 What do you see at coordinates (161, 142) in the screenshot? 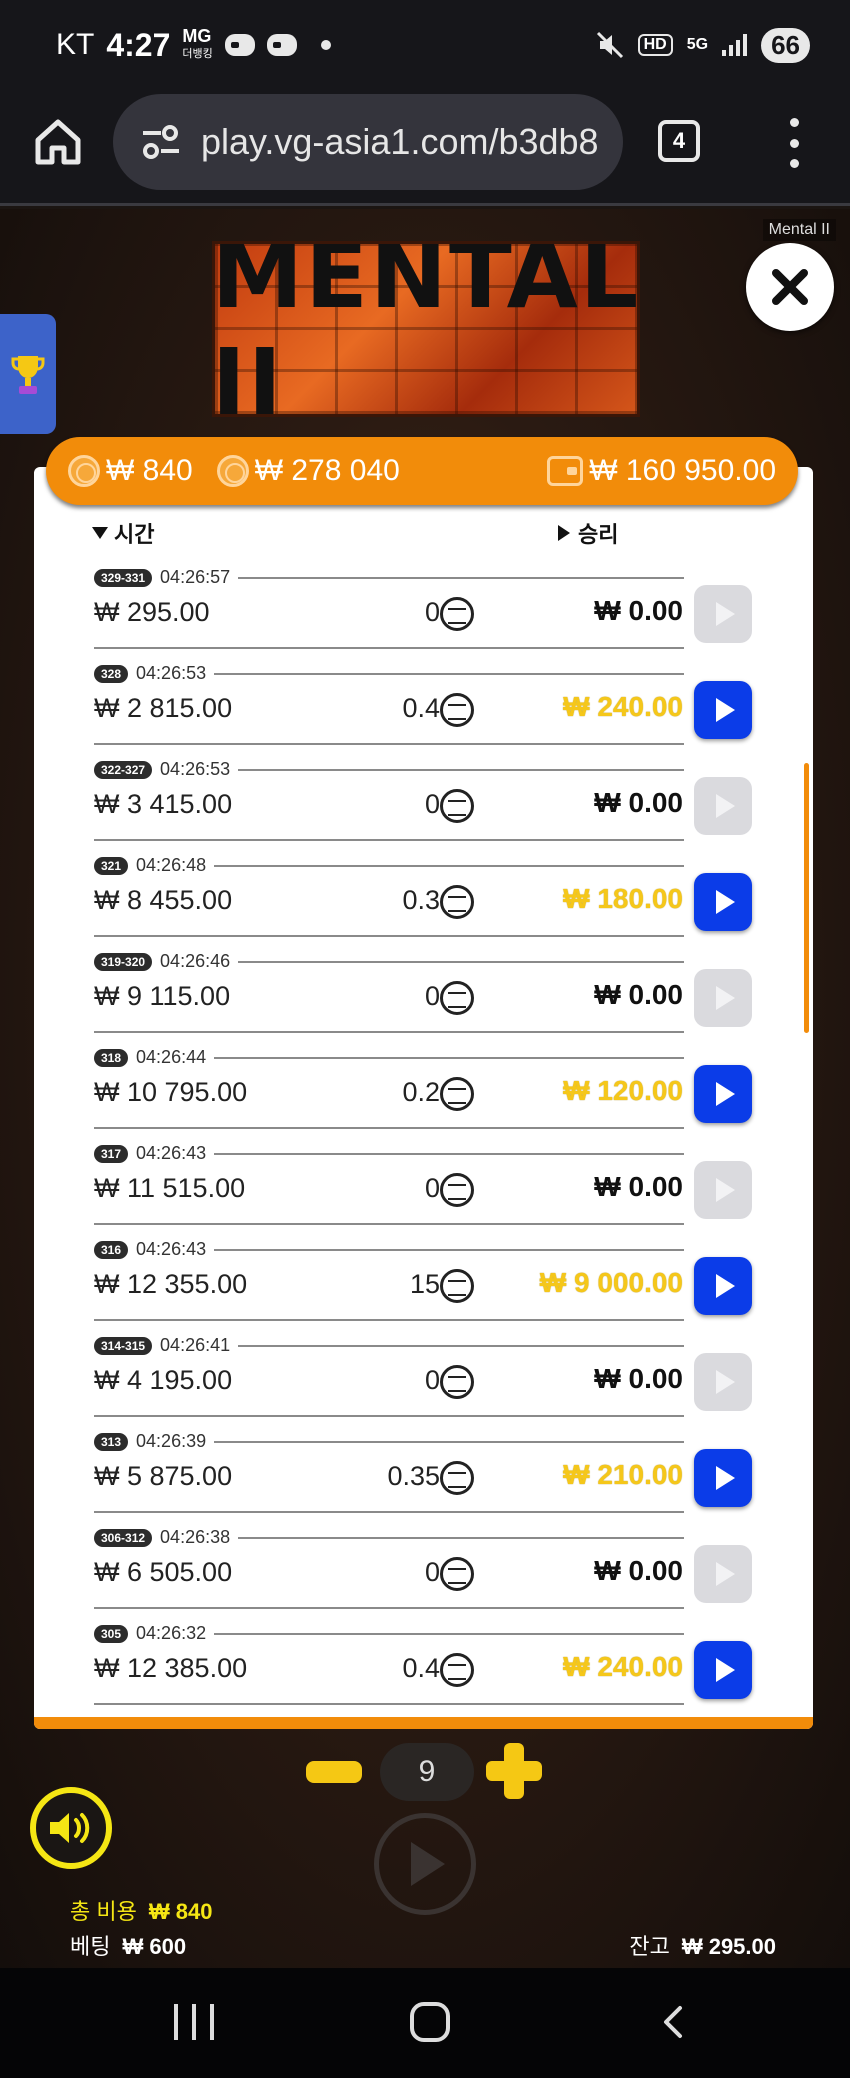
I see `site-settings-icon` at bounding box center [161, 142].